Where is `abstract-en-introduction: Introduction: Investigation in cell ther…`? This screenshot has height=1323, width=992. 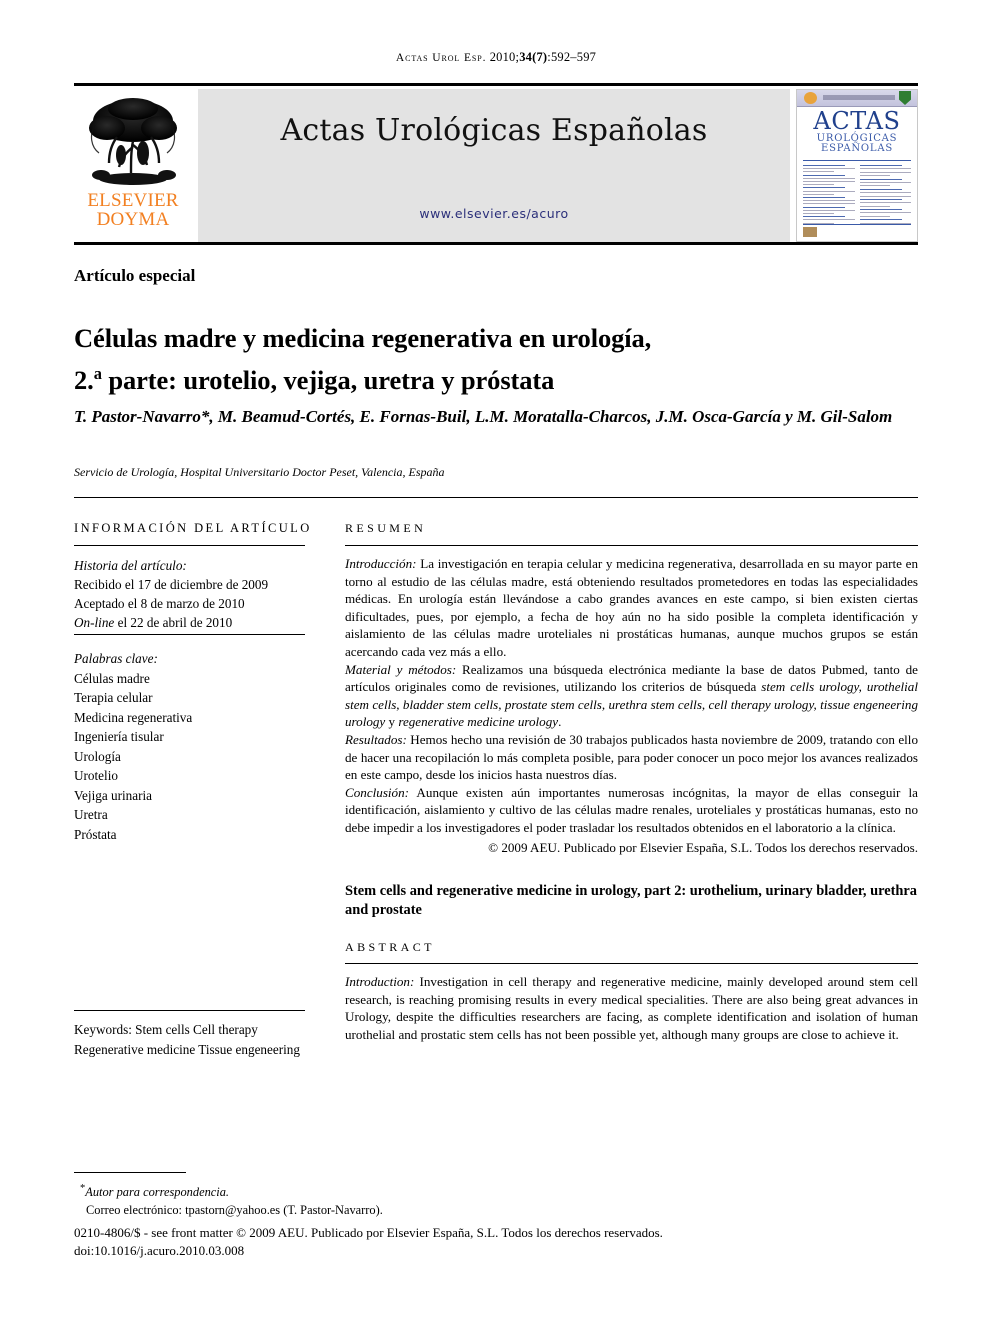
abstract-en-introduction: Introduction: Investigation in cell ther… is located at coordinates (631, 1008).